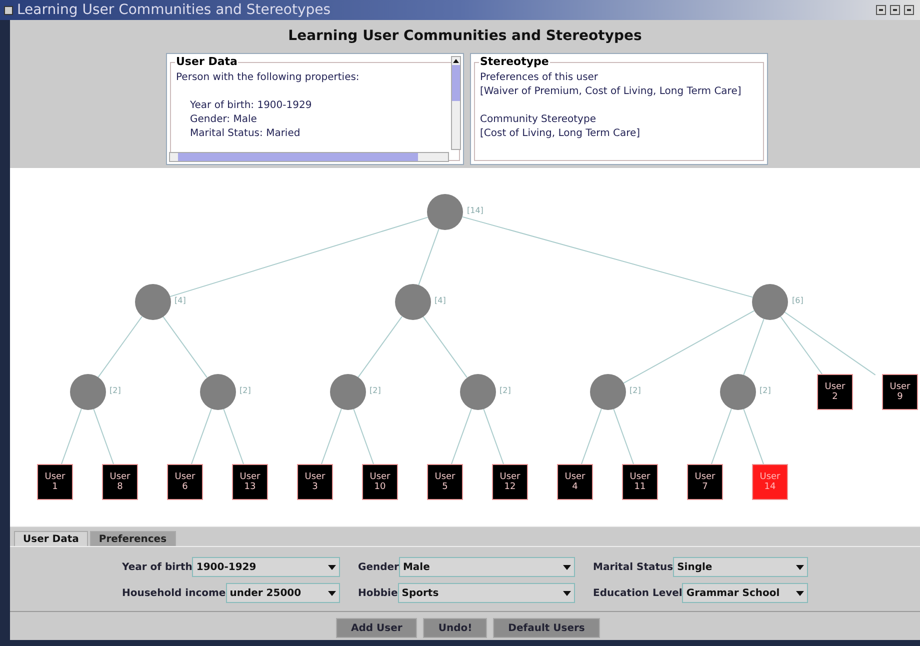  Describe the element at coordinates (378, 567) in the screenshot. I see `field-label: Gender` at that location.